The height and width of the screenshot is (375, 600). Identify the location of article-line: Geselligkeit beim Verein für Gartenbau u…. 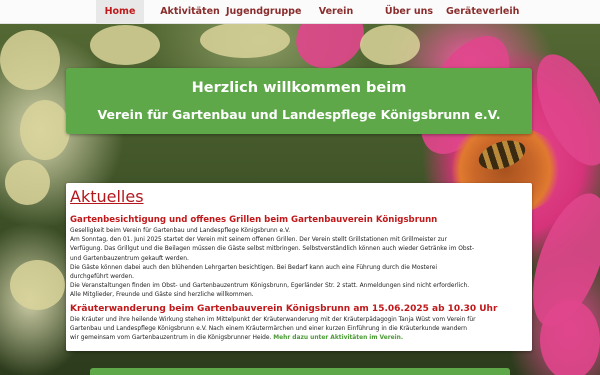
(180, 231).